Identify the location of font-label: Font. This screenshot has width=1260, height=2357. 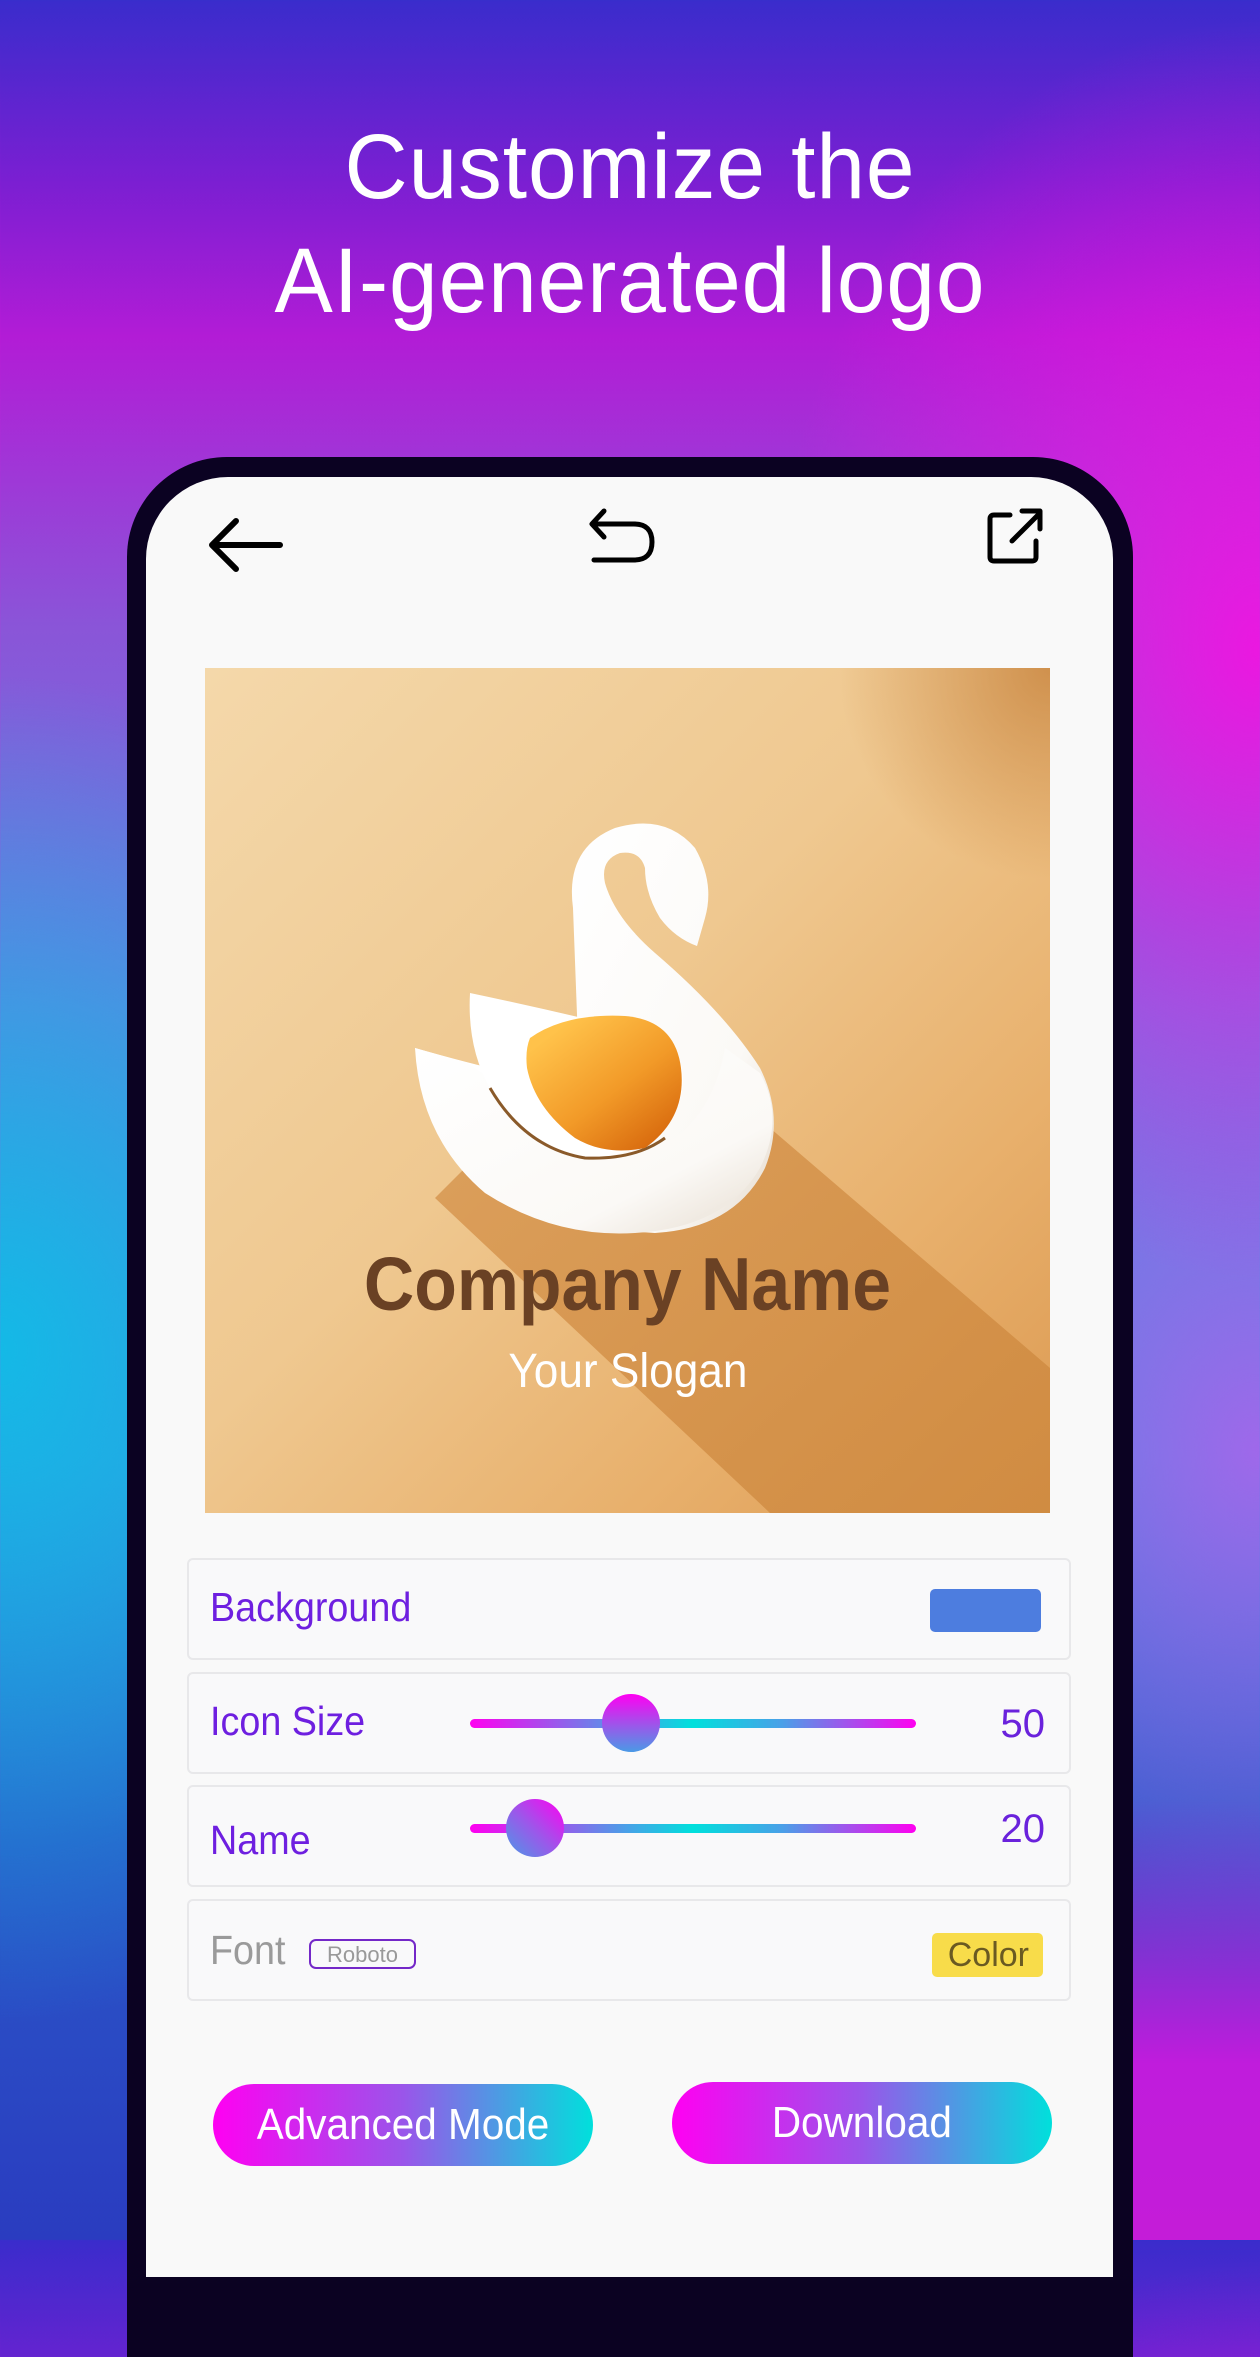
(248, 1950).